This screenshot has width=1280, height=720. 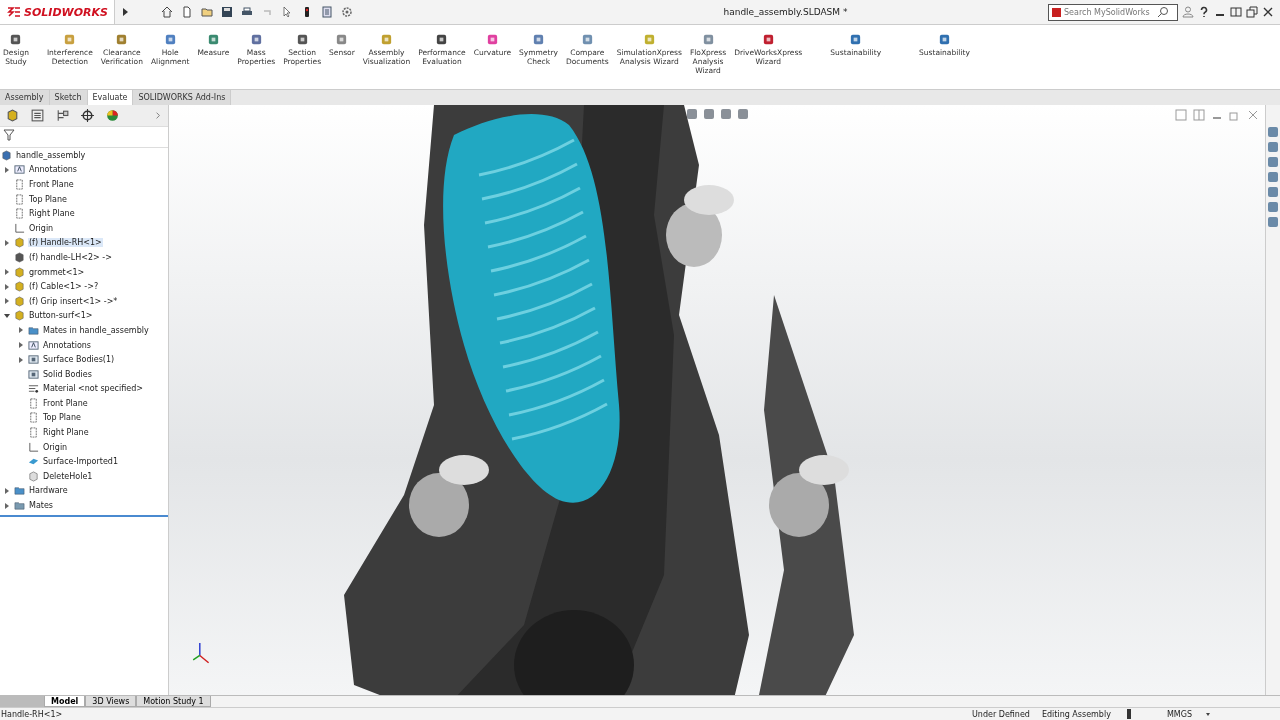 What do you see at coordinates (41, 506) in the screenshot?
I see `tree-item: Mates` at bounding box center [41, 506].